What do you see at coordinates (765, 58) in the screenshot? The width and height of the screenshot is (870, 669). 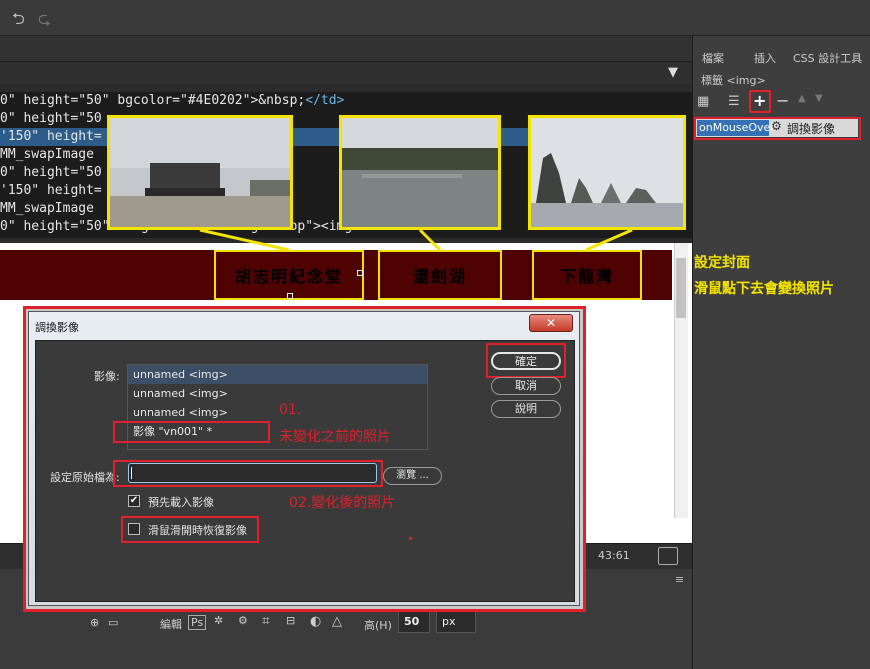 I see `tab-insert: 插入` at bounding box center [765, 58].